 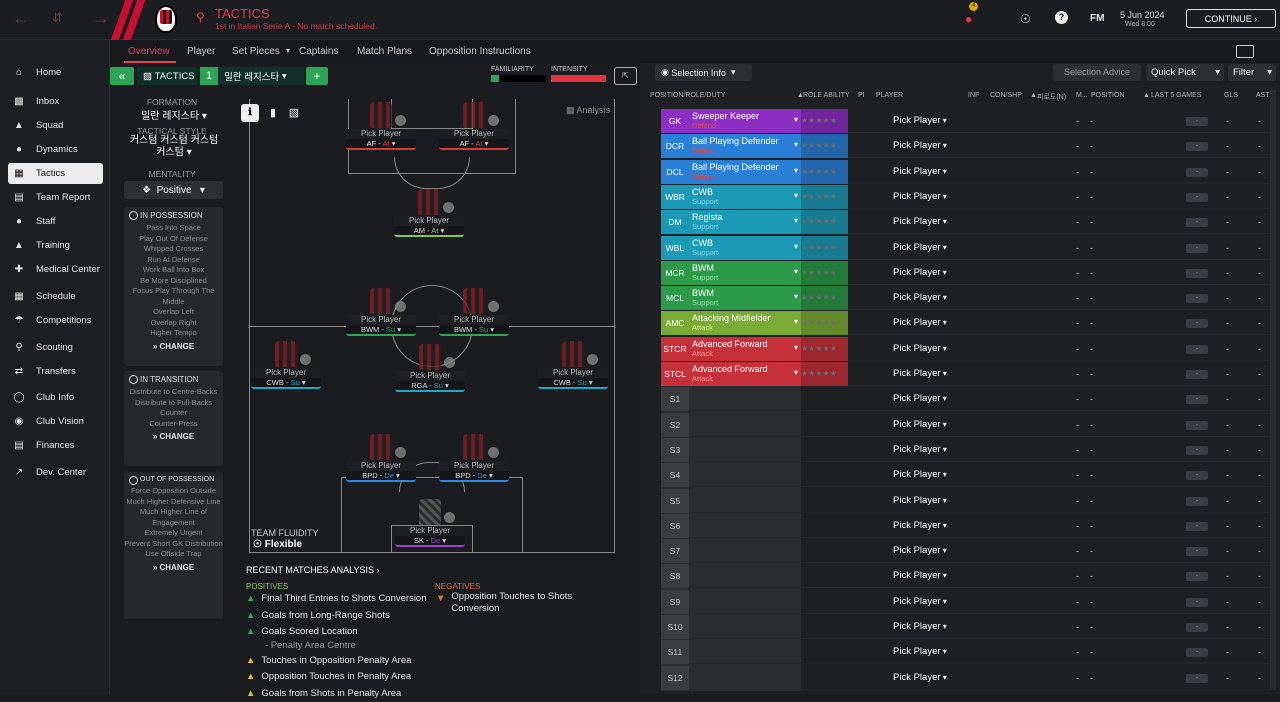 I want to click on role-duty-selector: Advanced ForwardAttack▾, so click(x=745, y=349).